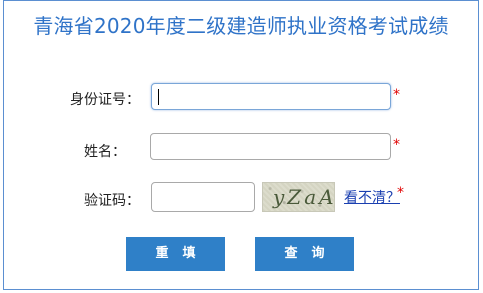  Describe the element at coordinates (396, 145) in the screenshot. I see `required-mark-name: *` at that location.